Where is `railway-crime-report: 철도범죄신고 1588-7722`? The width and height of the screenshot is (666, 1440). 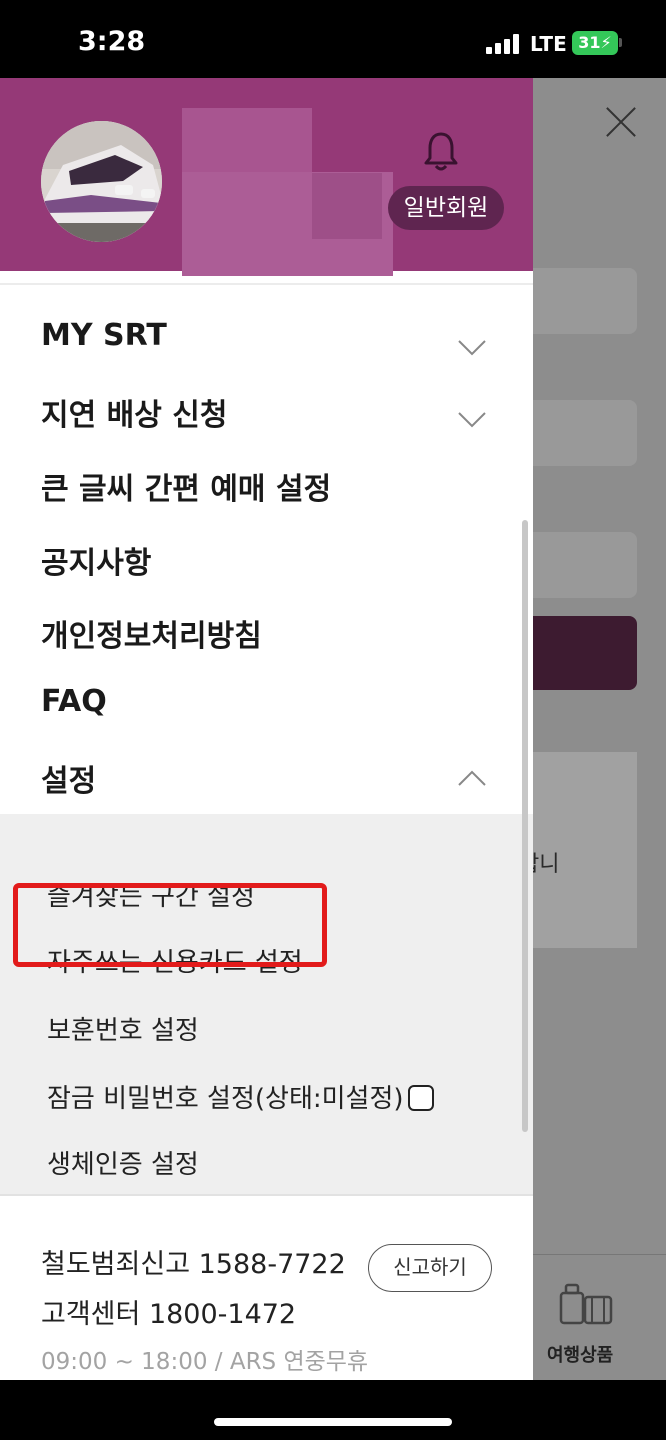
railway-crime-report: 철도범죄신고 1588-7722 is located at coordinates (193, 1264).